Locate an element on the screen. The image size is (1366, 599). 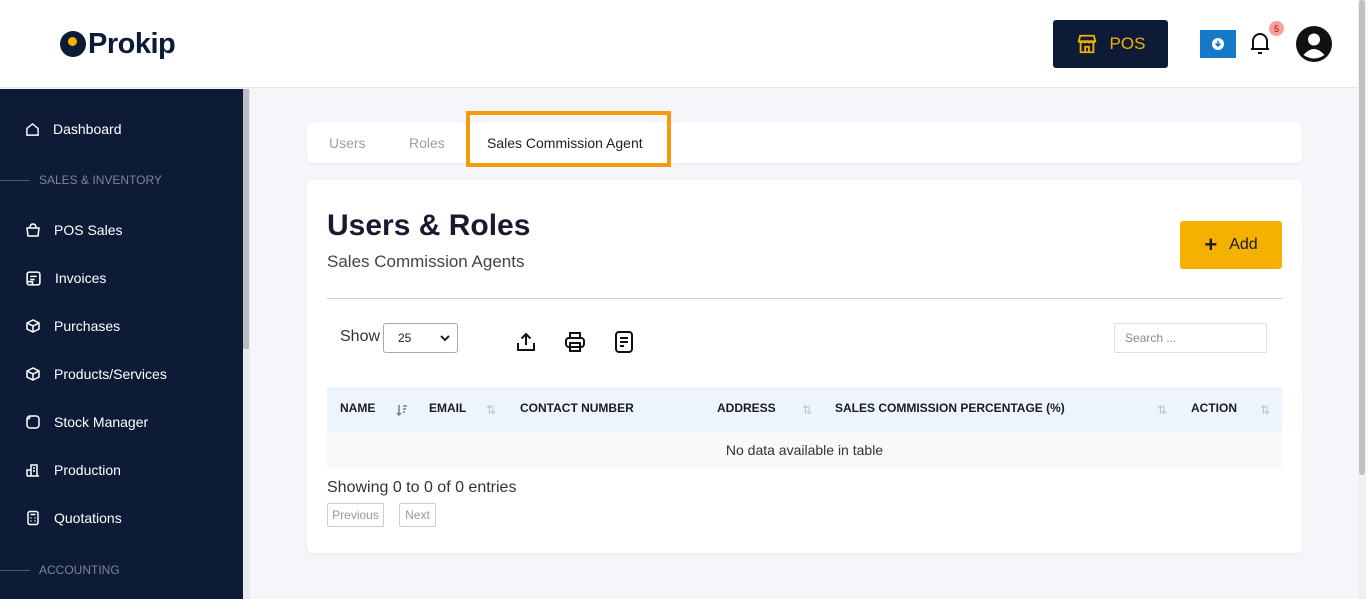
add-button-label: Add is located at coordinates (1243, 244).